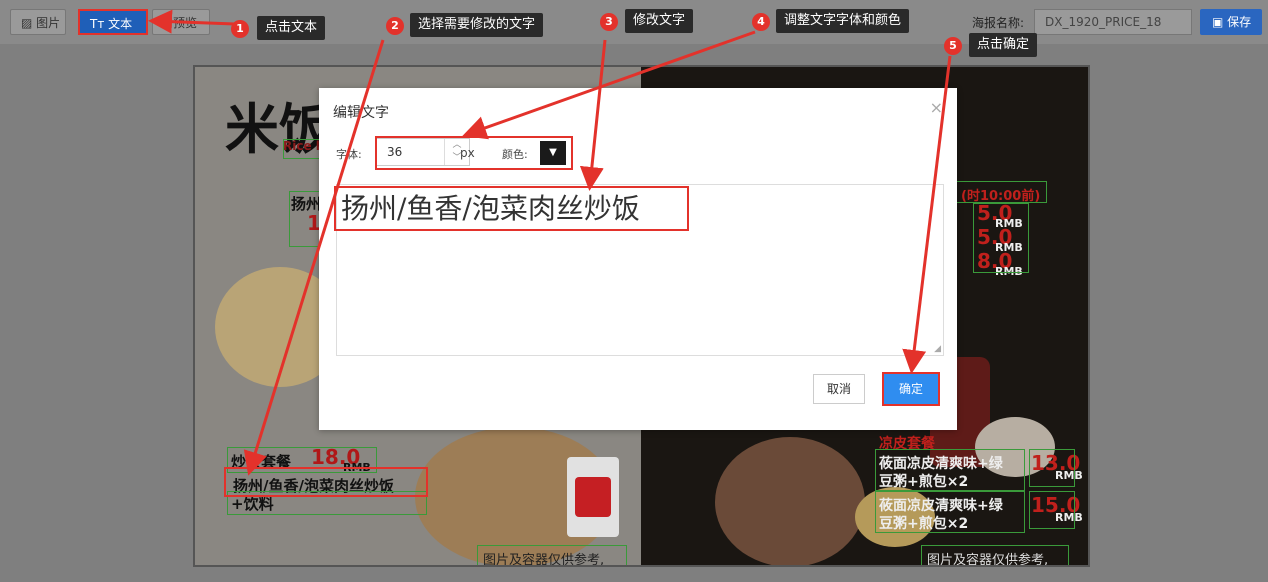 The image size is (1268, 582). I want to click on image-button: ▨ 图片, so click(38, 22).